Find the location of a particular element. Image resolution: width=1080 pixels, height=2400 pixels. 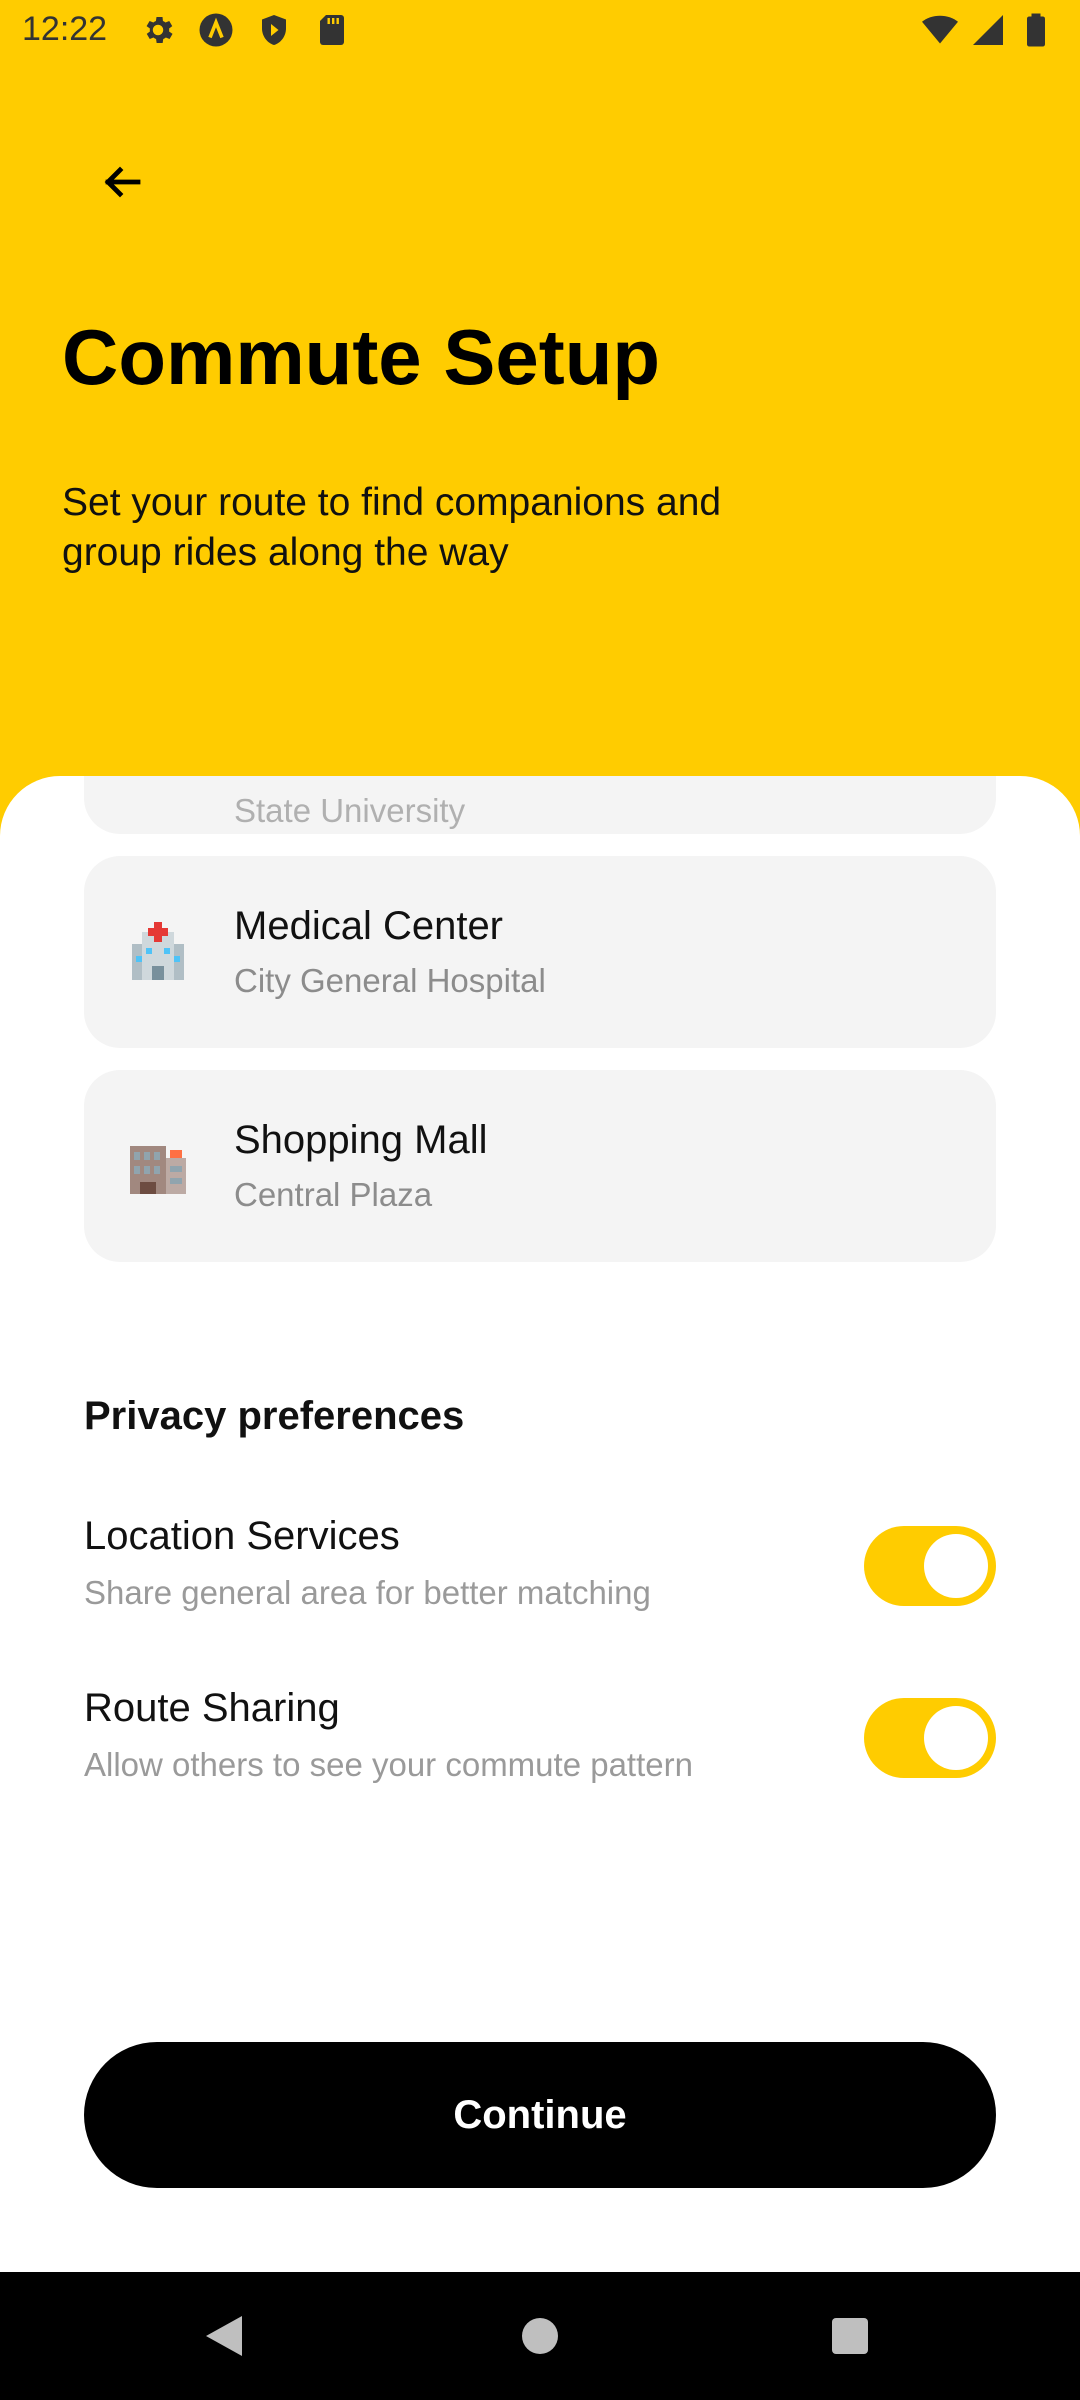

nav-recents-button is located at coordinates (850, 2336).